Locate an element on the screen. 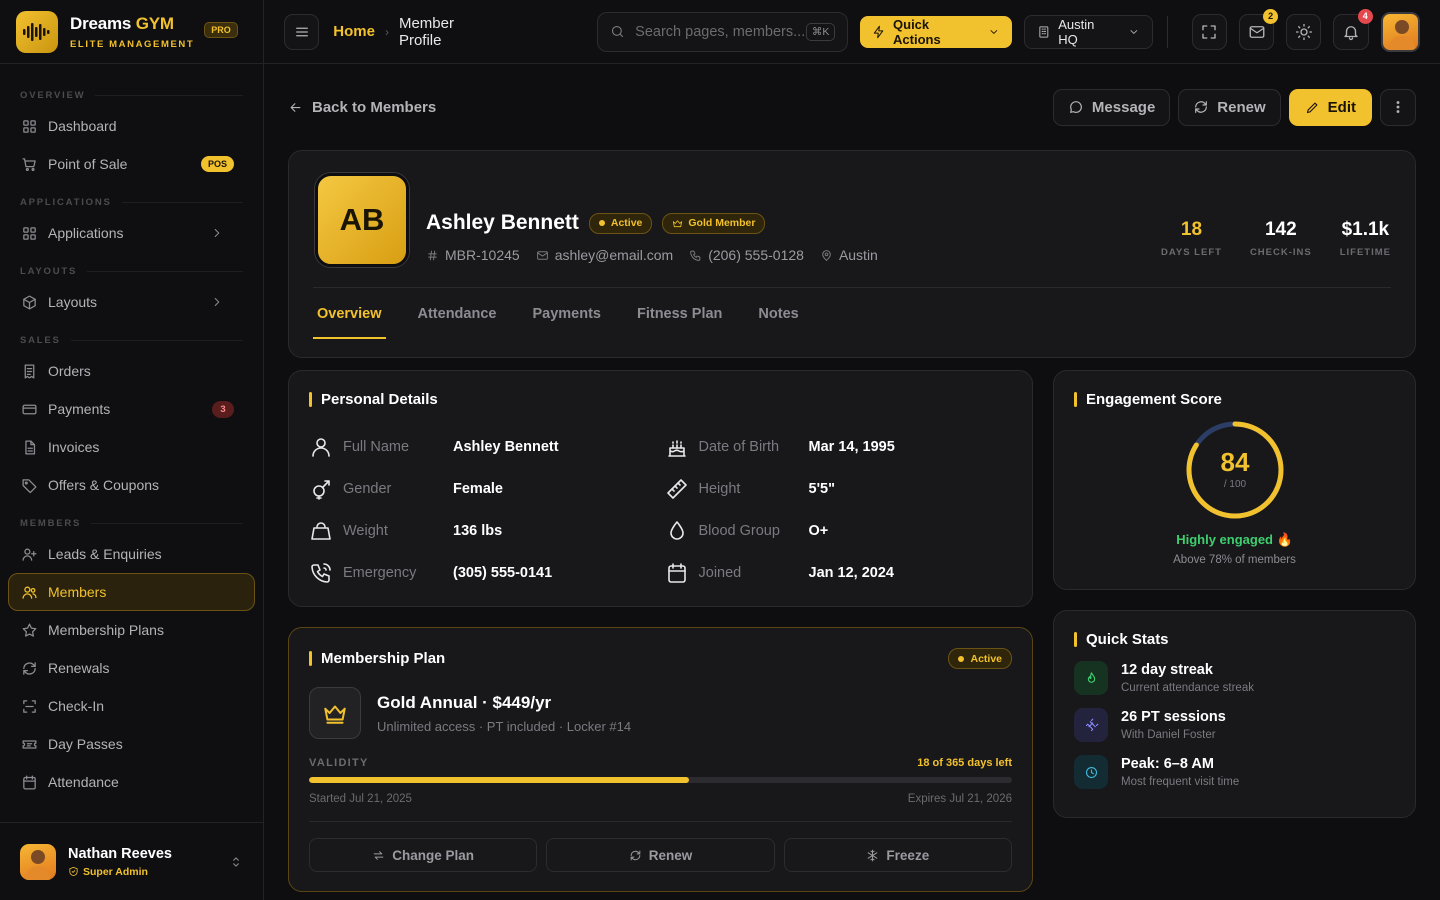  sidebar-item-leads-enquiries: Leads & Enquiries is located at coordinates (131, 554).